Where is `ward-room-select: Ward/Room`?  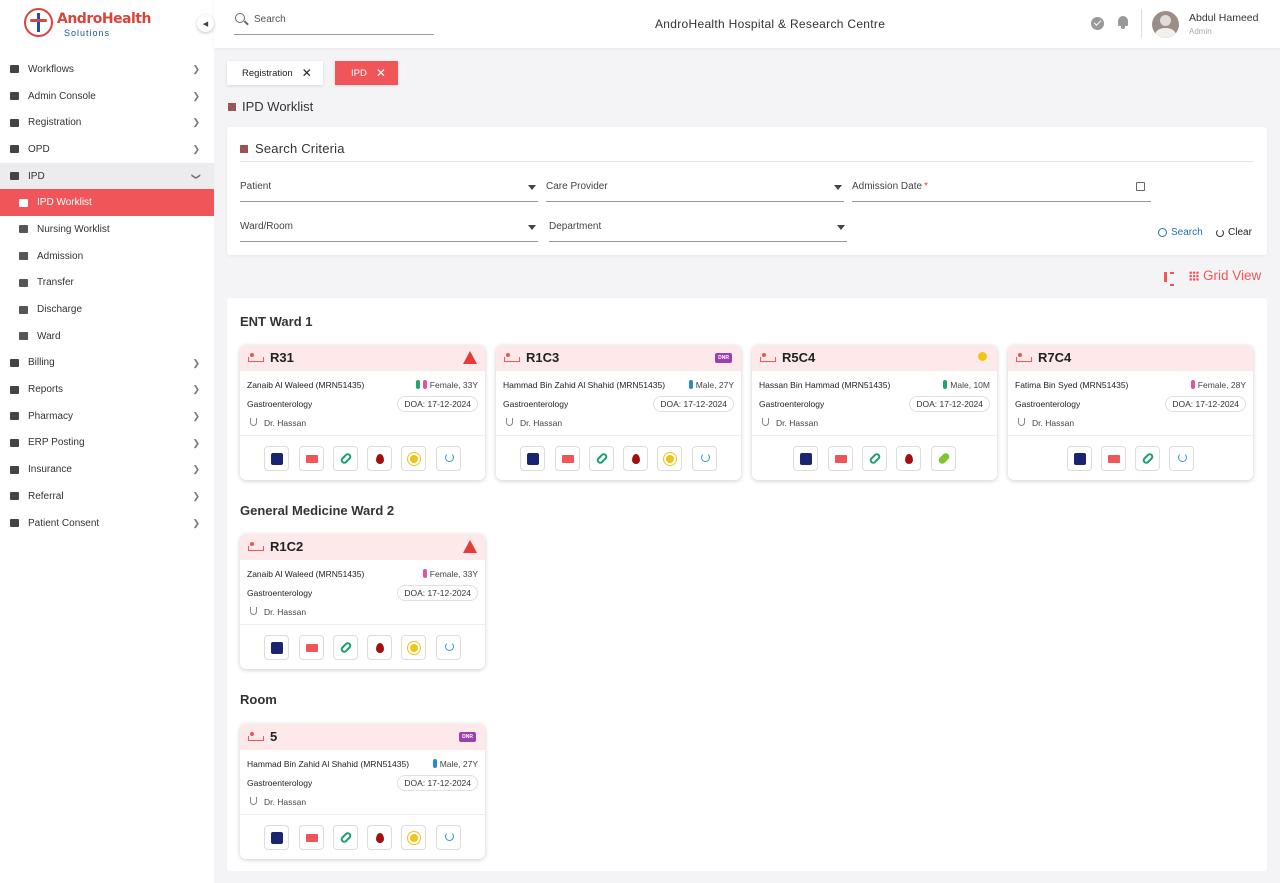
ward-room-select: Ward/Room is located at coordinates (389, 231).